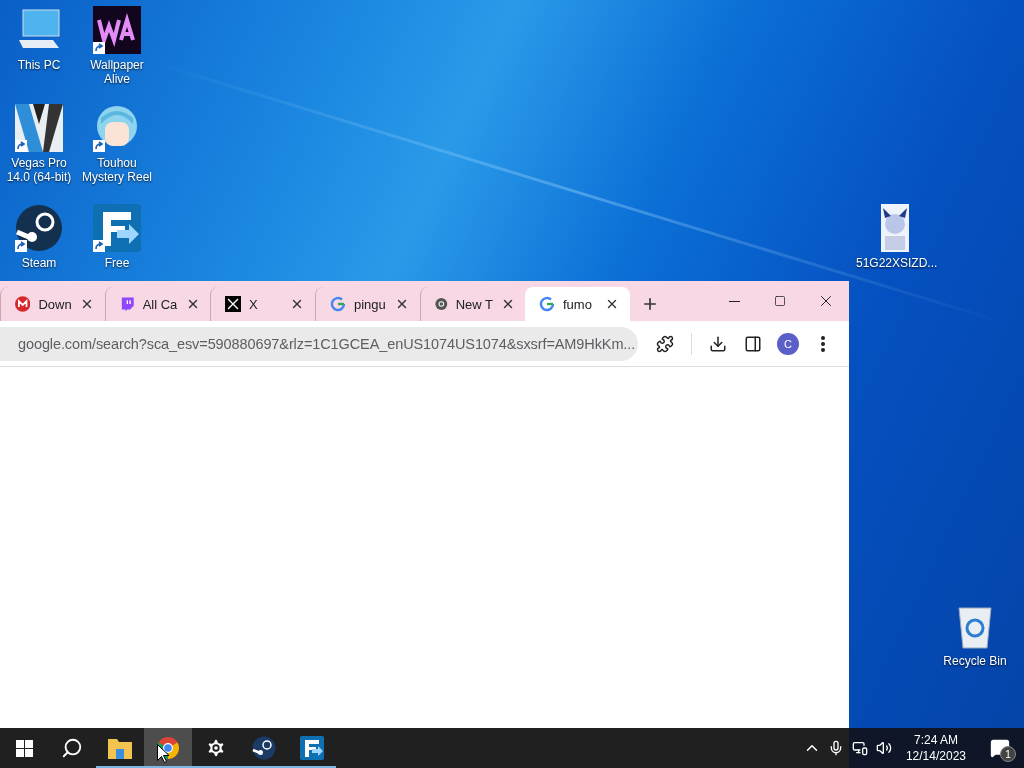 This screenshot has width=1024, height=768. I want to click on browser-tab: Down, so click(52, 304).